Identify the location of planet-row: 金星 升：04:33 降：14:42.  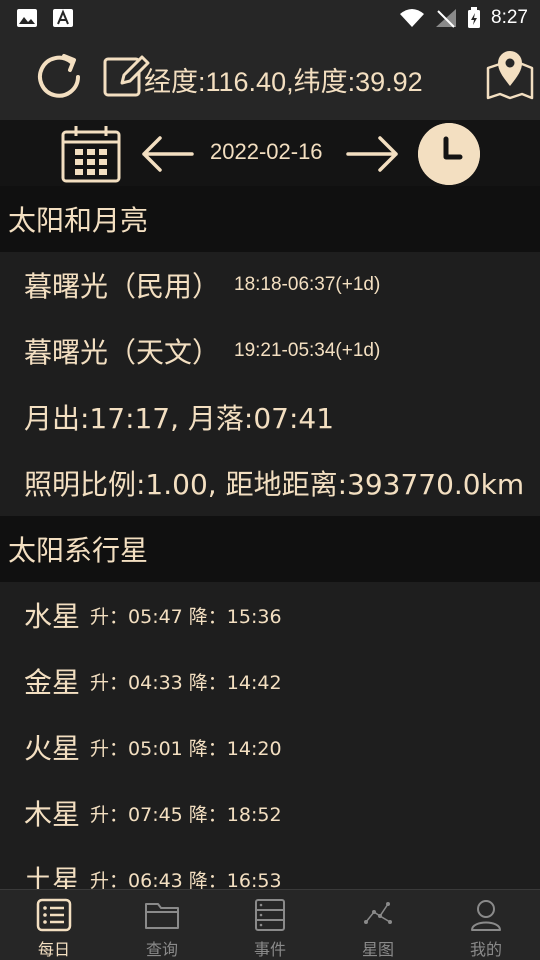
(270, 681).